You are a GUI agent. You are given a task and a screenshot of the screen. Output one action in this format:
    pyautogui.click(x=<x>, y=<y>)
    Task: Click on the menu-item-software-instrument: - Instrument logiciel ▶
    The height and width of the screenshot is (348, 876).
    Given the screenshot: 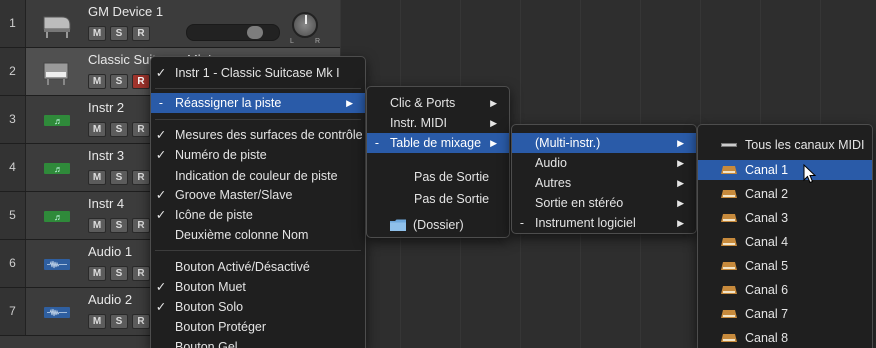 What is the action you would take?
    pyautogui.click(x=604, y=223)
    